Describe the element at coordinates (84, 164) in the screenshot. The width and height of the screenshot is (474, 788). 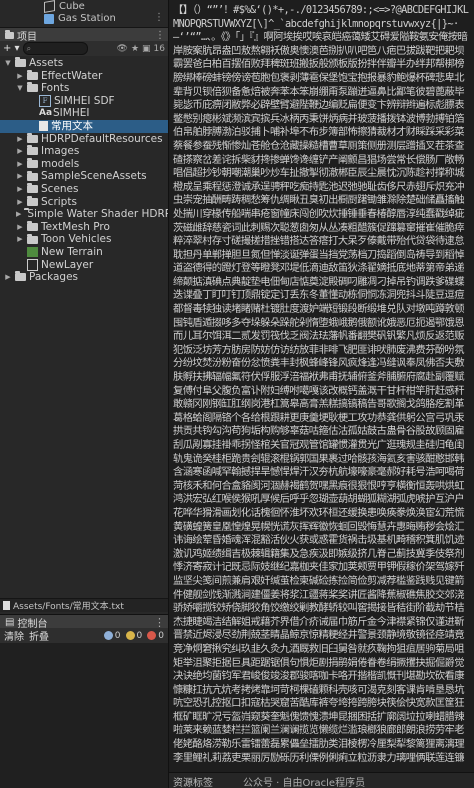
I see `project-tree-item: ▶ models` at that location.